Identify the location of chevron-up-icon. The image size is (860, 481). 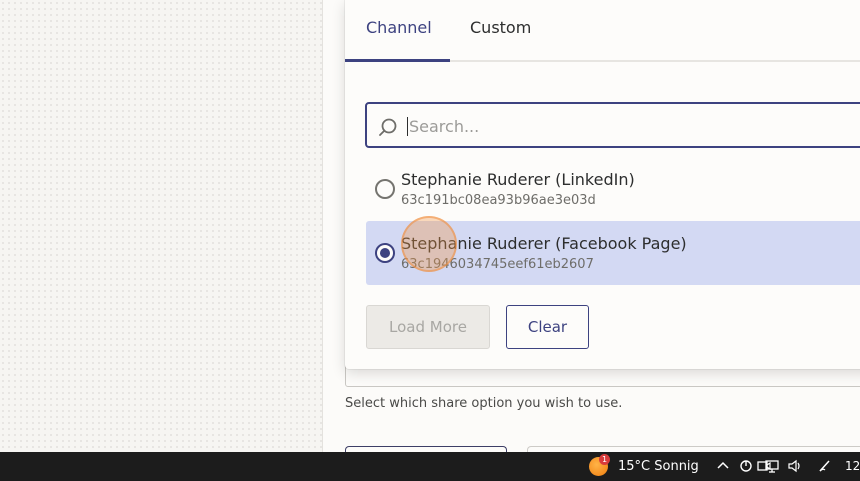
(723, 466).